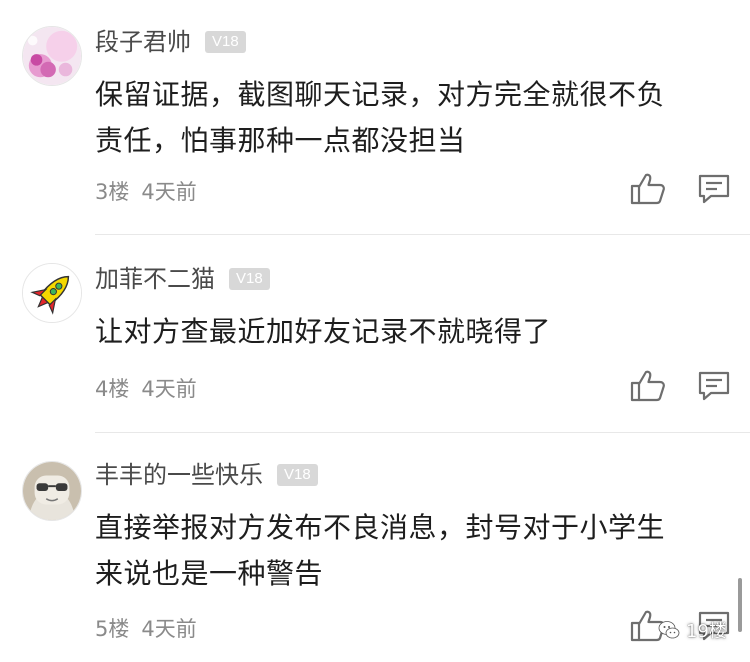 Image resolution: width=750 pixels, height=662 pixels. Describe the element at coordinates (415, 118) in the screenshot. I see `comment-text: 保留证据，截图聊天记录，对方完全就很不负 责任，怕事那种一点都没担当` at that location.